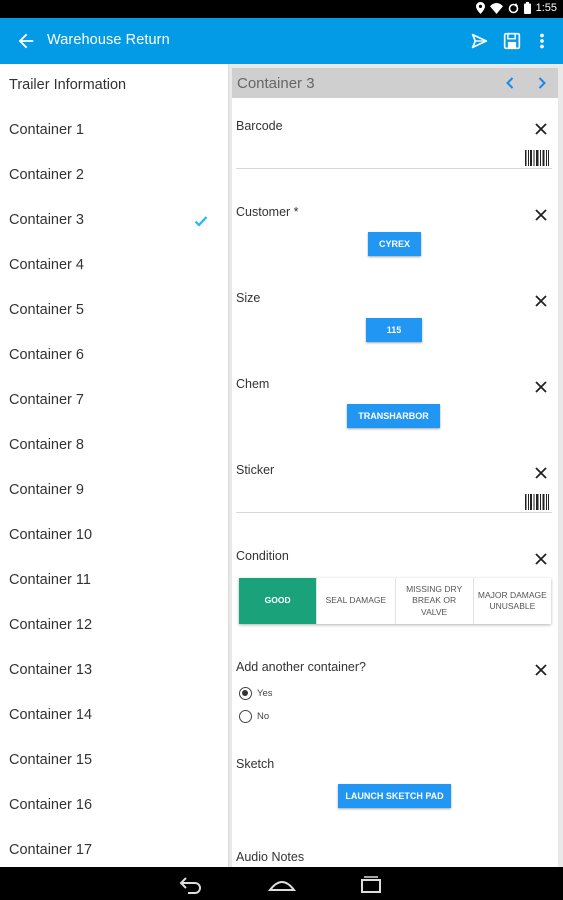 This screenshot has height=900, width=563. I want to click on save-icon, so click(512, 41).